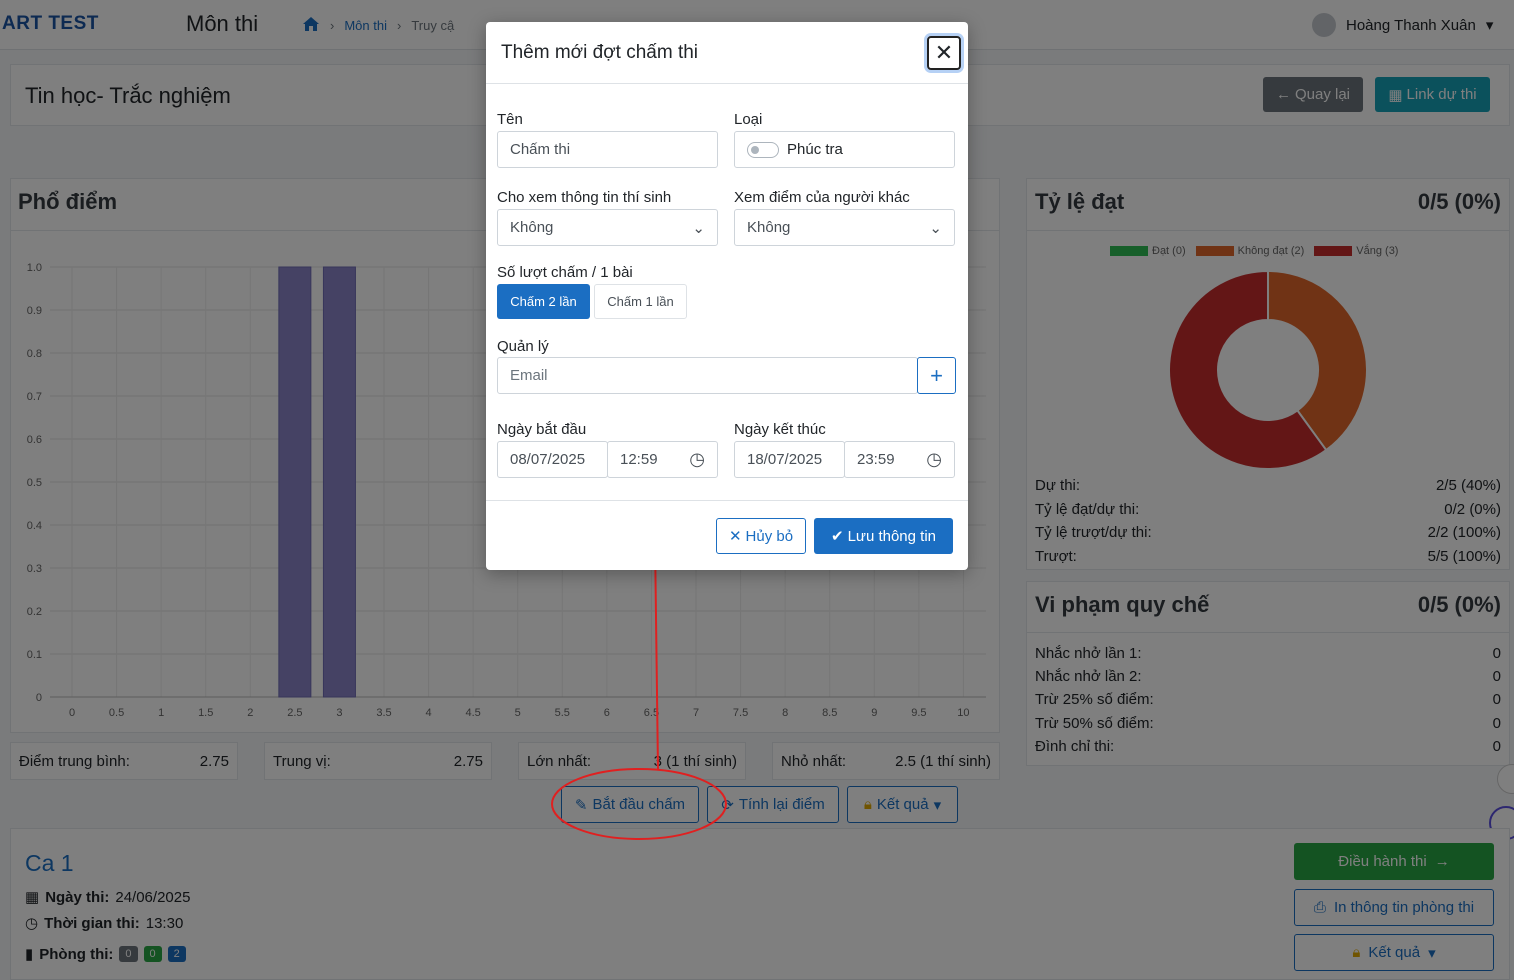  What do you see at coordinates (707, 375) in the screenshot?
I see `manager-email-input: Email` at bounding box center [707, 375].